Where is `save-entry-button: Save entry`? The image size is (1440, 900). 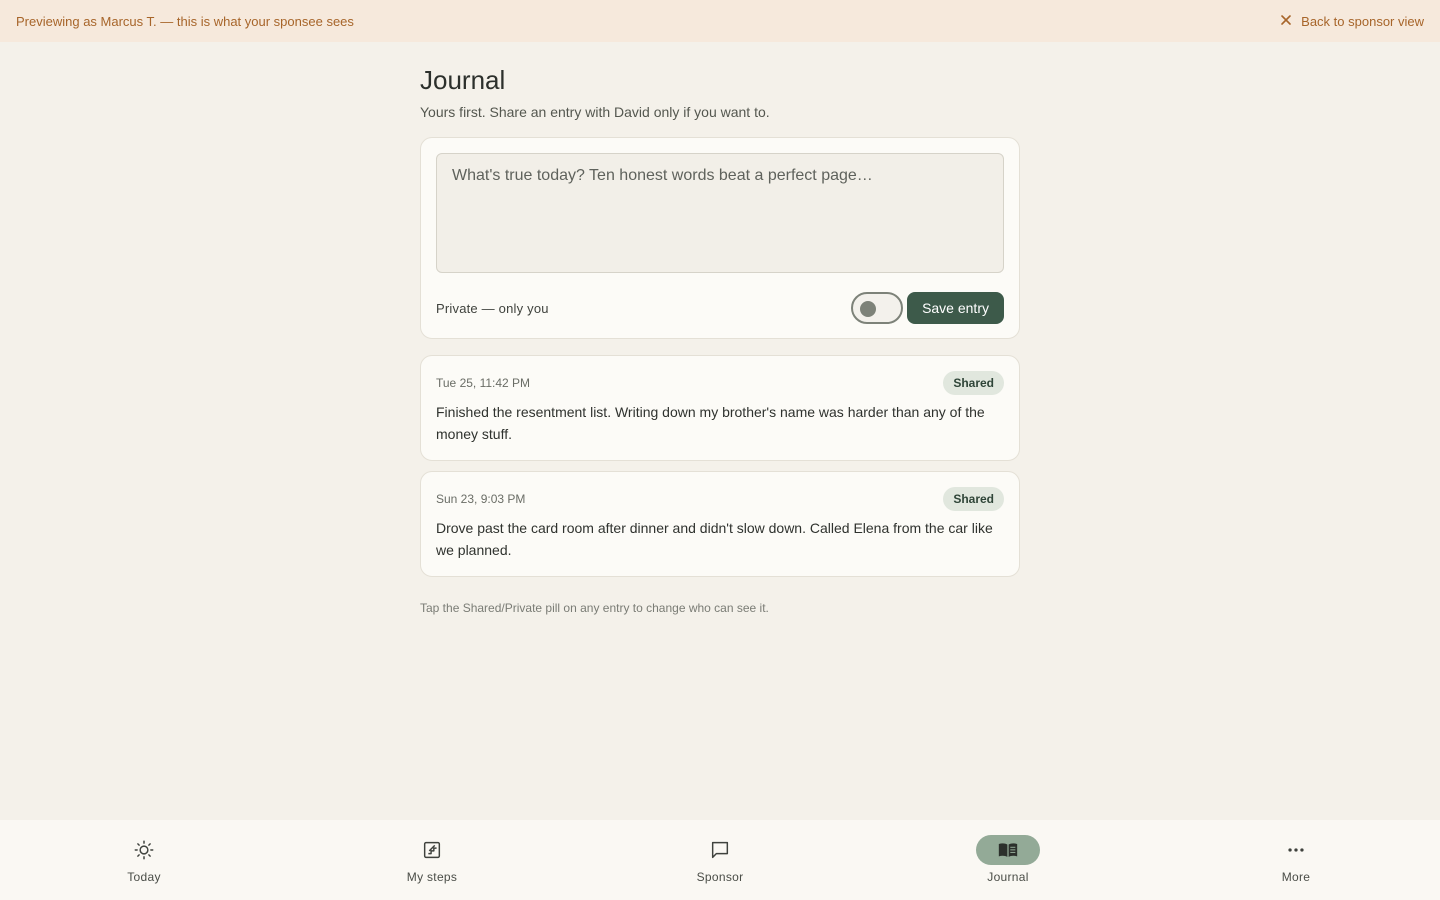
save-entry-button: Save entry is located at coordinates (955, 308).